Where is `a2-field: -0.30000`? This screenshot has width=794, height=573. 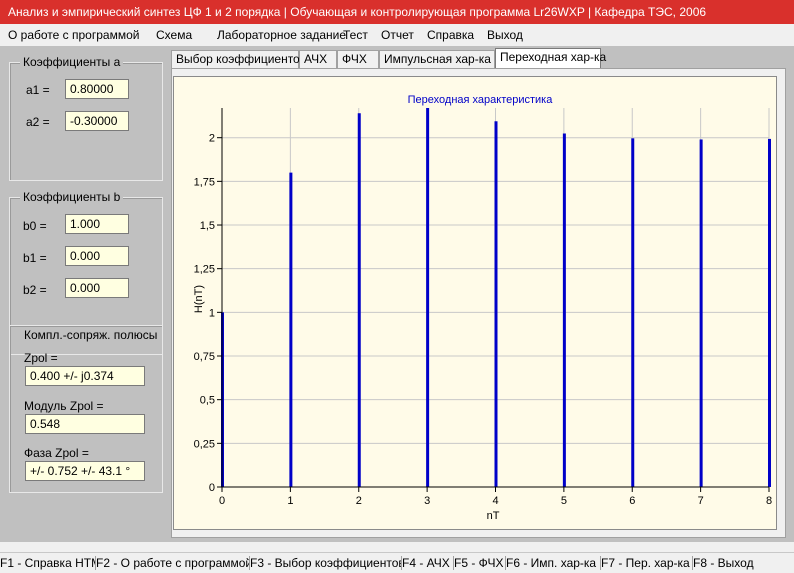 a2-field: -0.30000 is located at coordinates (97, 121).